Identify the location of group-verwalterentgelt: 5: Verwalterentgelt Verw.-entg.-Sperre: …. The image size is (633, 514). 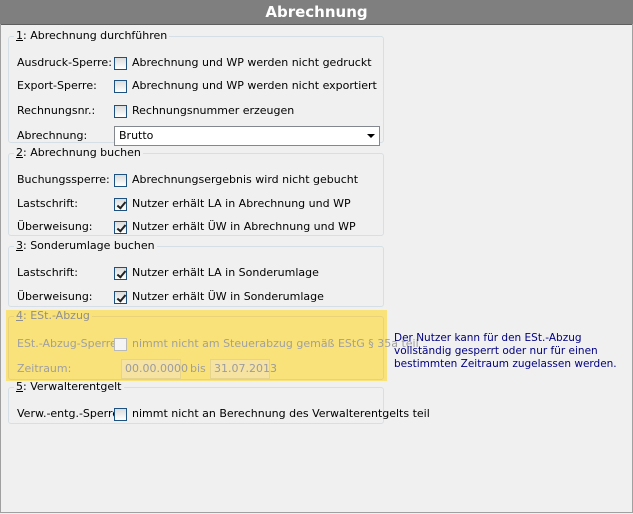
(219, 402).